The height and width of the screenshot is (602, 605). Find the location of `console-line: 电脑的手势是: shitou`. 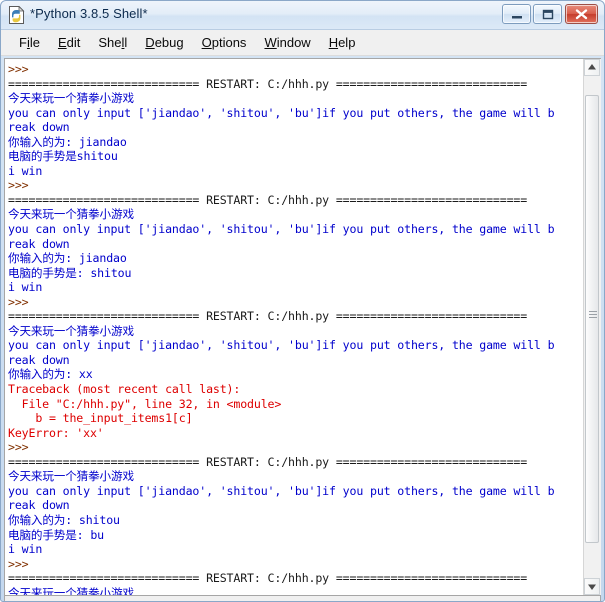

console-line: 电脑的手势是: shitou is located at coordinates (70, 272).